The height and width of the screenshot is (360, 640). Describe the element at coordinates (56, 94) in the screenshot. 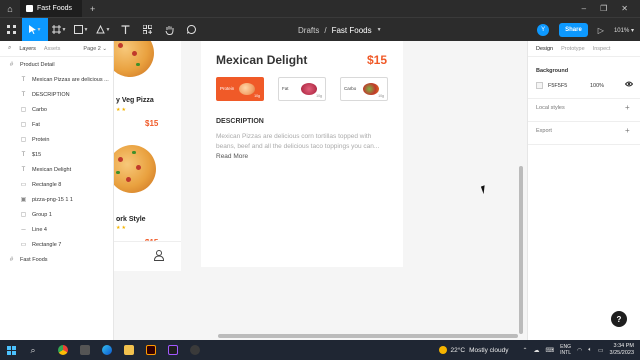

I see `layer-item: T DESCRIPTION` at that location.